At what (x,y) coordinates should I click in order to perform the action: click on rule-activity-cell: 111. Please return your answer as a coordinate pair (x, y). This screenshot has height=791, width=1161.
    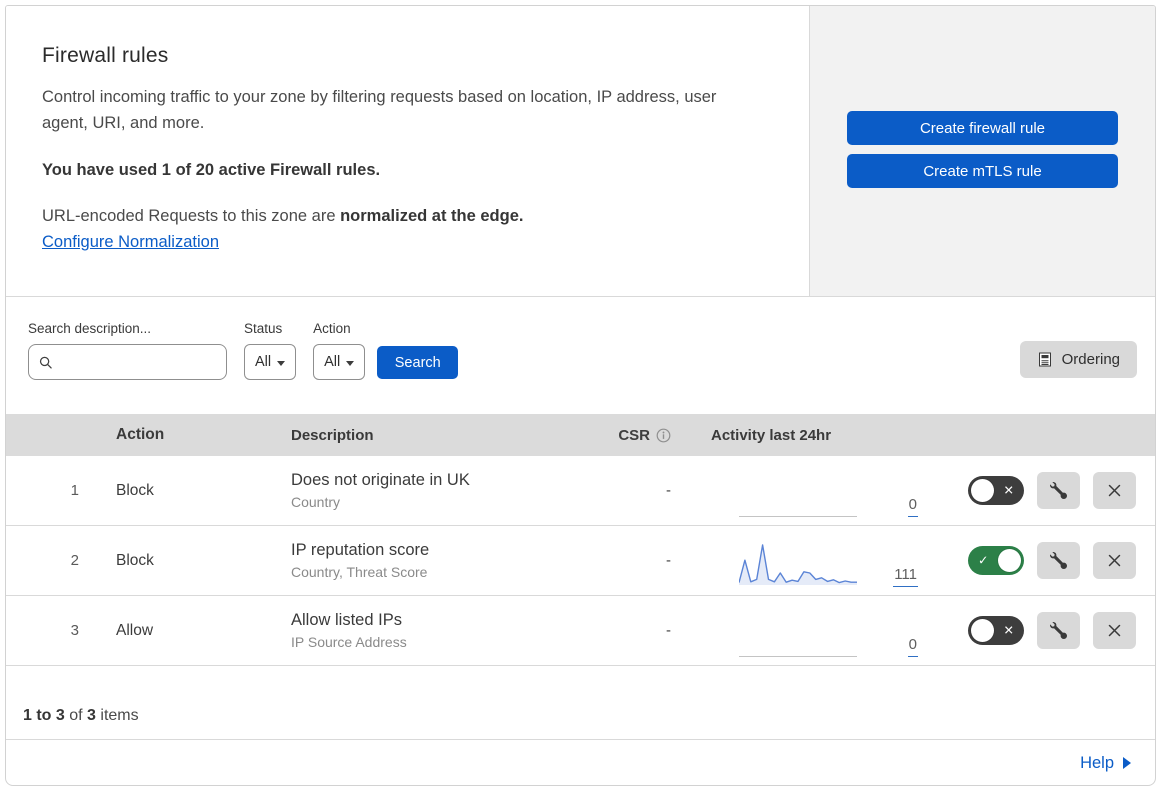
    Looking at the image, I should click on (811, 560).